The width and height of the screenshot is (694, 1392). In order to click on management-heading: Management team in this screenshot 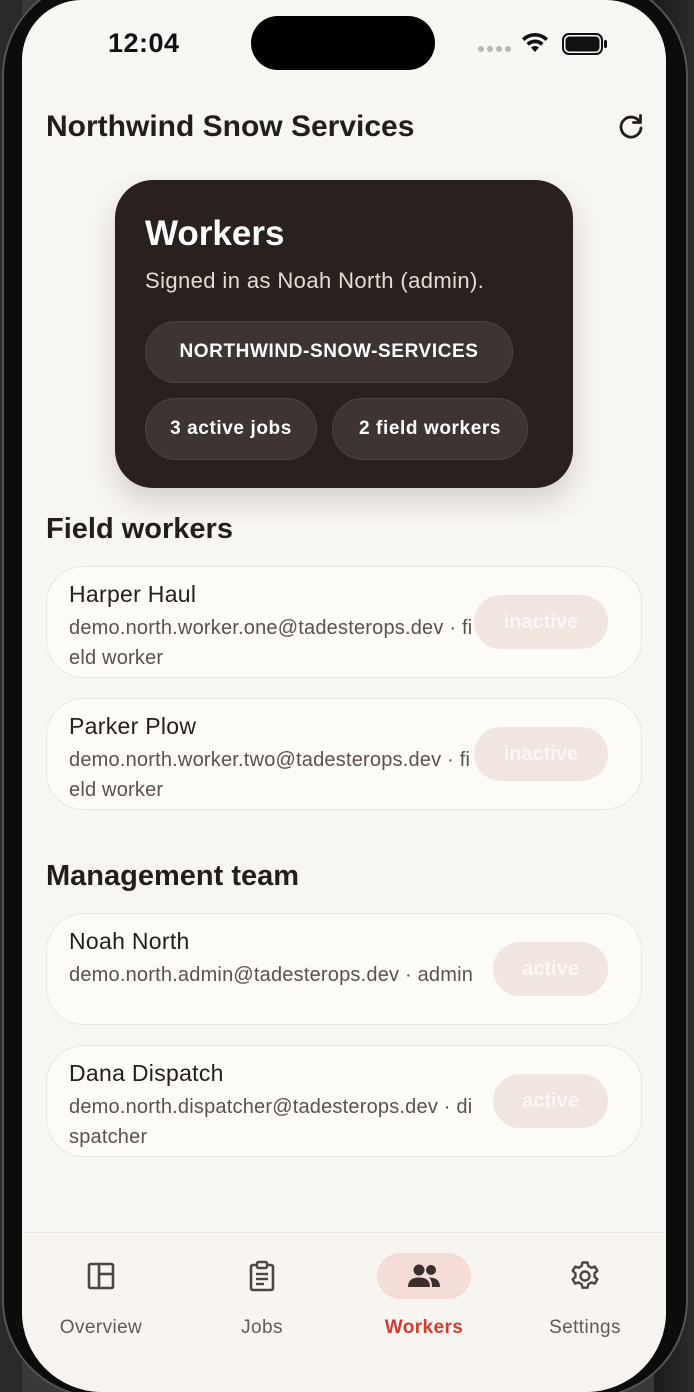, I will do `click(173, 876)`.